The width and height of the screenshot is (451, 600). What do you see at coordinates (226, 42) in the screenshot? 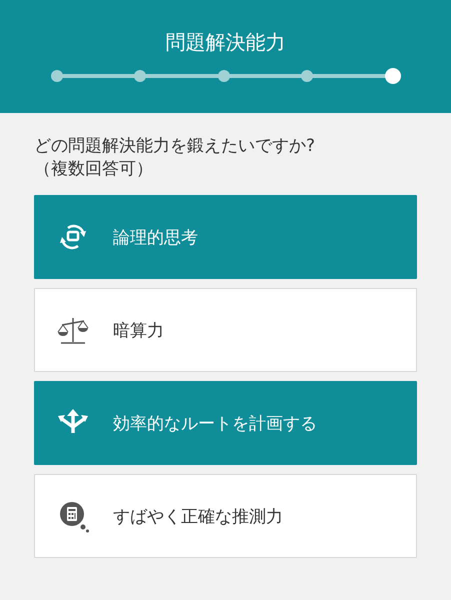
I see `screen-title: 問題解決能力` at bounding box center [226, 42].